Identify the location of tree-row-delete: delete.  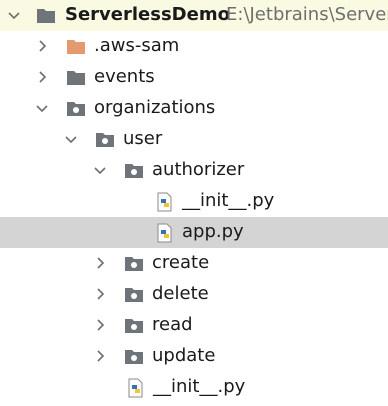
(194, 294).